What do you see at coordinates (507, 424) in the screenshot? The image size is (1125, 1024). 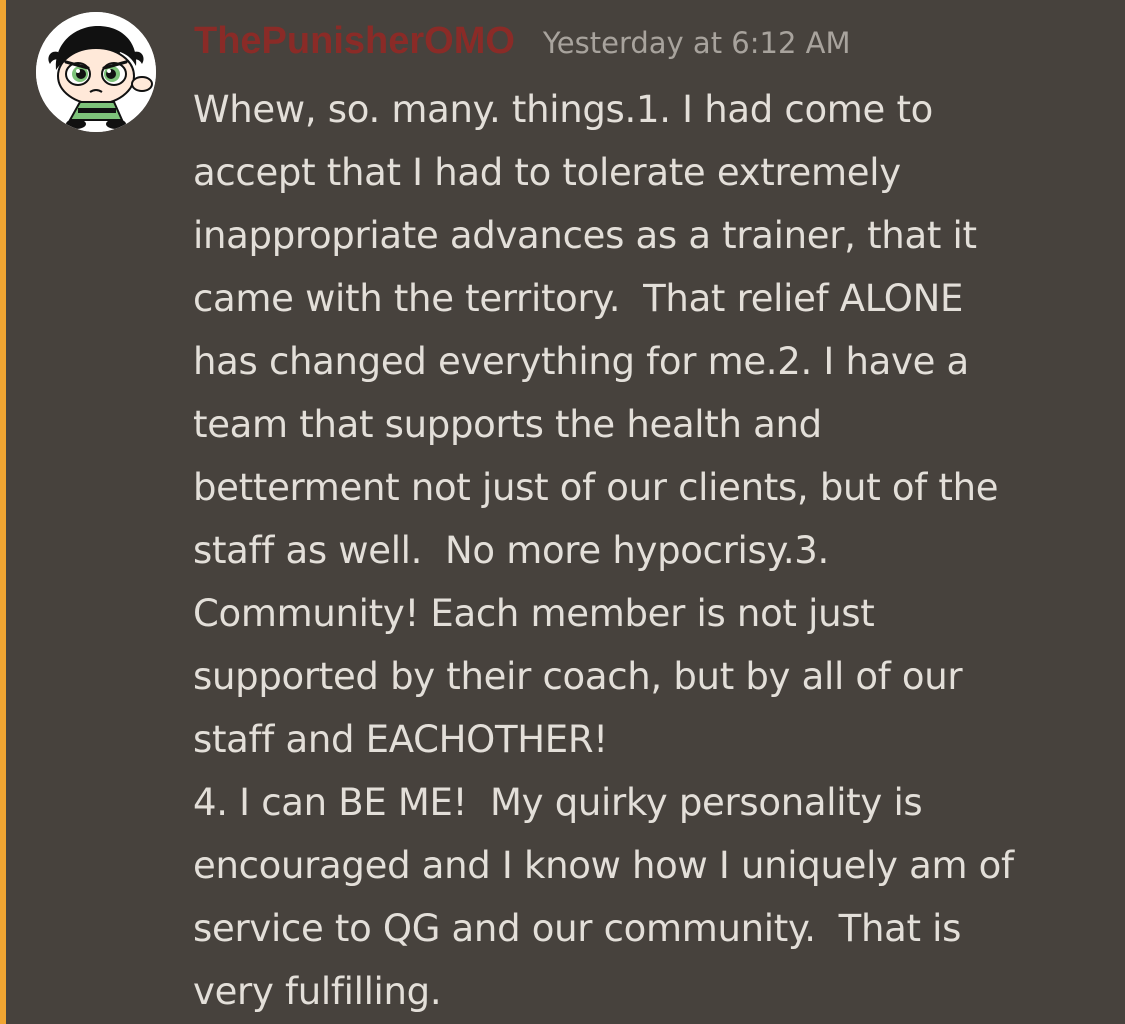 I see `message-line: team that supports the health and` at bounding box center [507, 424].